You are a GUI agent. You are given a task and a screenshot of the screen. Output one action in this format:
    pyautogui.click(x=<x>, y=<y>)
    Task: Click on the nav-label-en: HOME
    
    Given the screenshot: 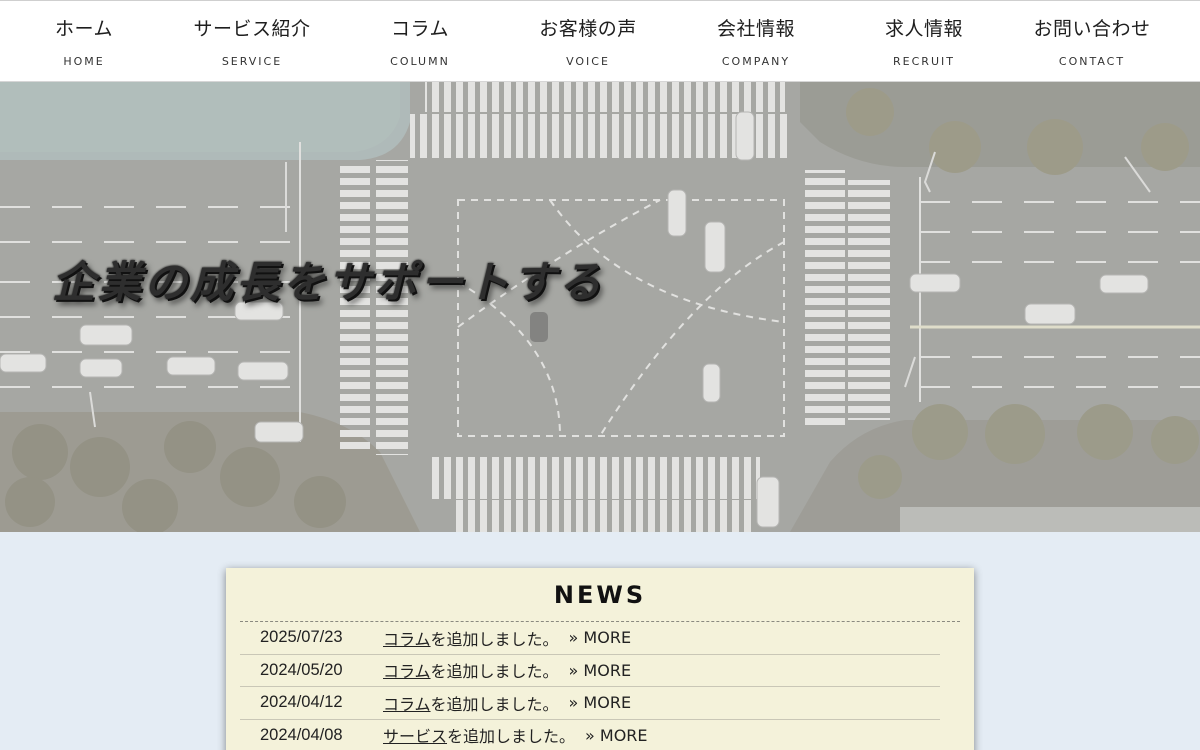 What is the action you would take?
    pyautogui.click(x=84, y=61)
    